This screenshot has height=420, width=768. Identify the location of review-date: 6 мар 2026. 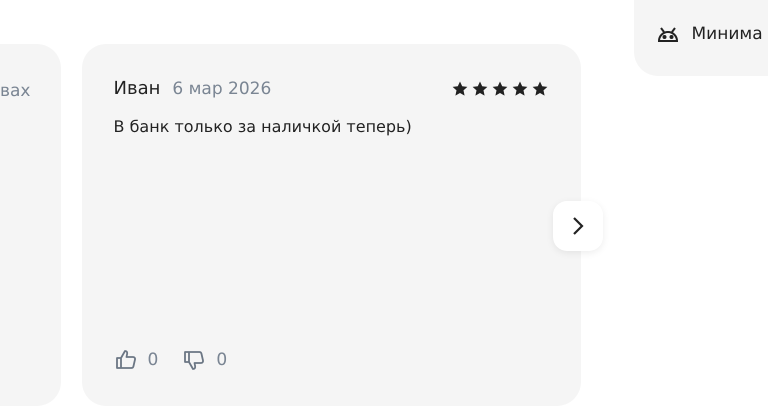
(222, 88).